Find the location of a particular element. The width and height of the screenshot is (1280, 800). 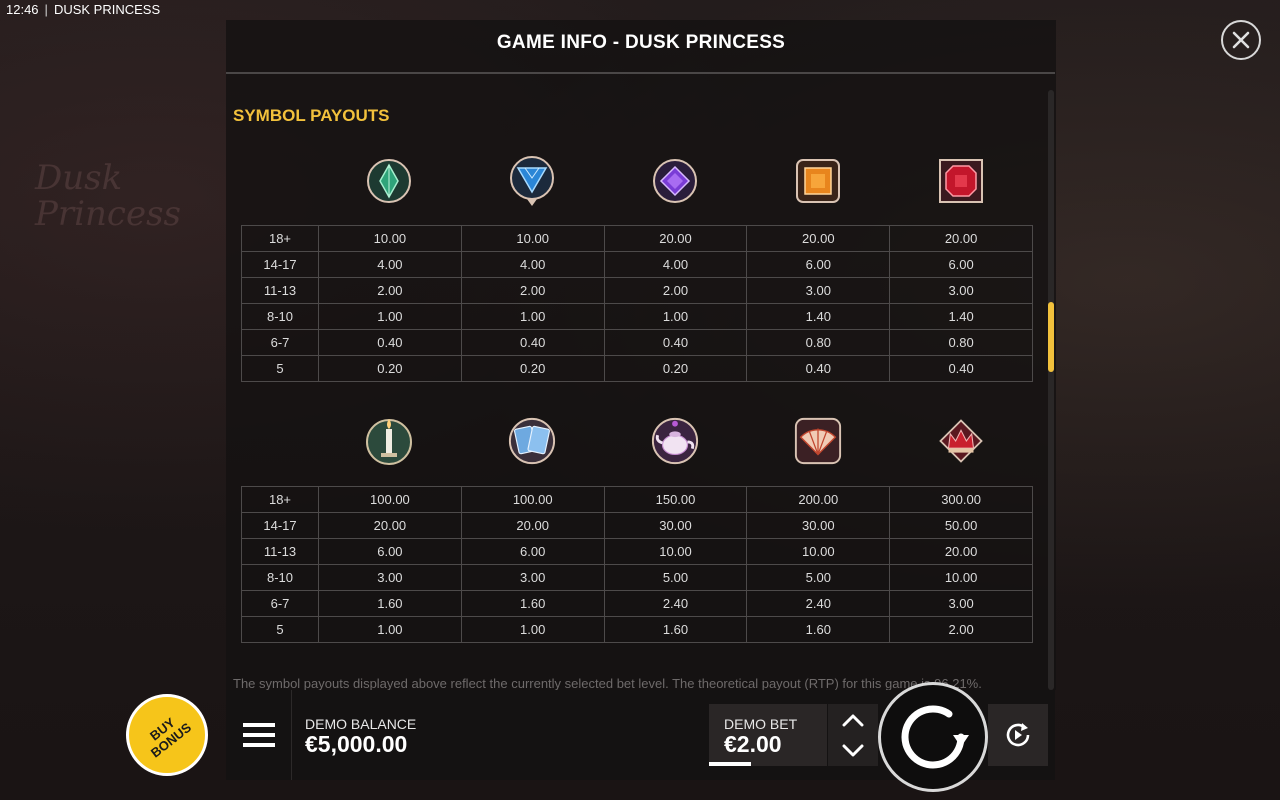

game-logo: Dusk Princess is located at coordinates (108, 196).